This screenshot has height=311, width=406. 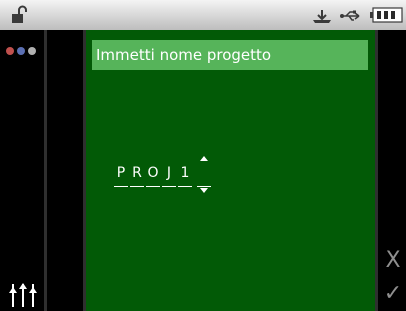 I want to click on name-char-1: P, so click(x=121, y=175).